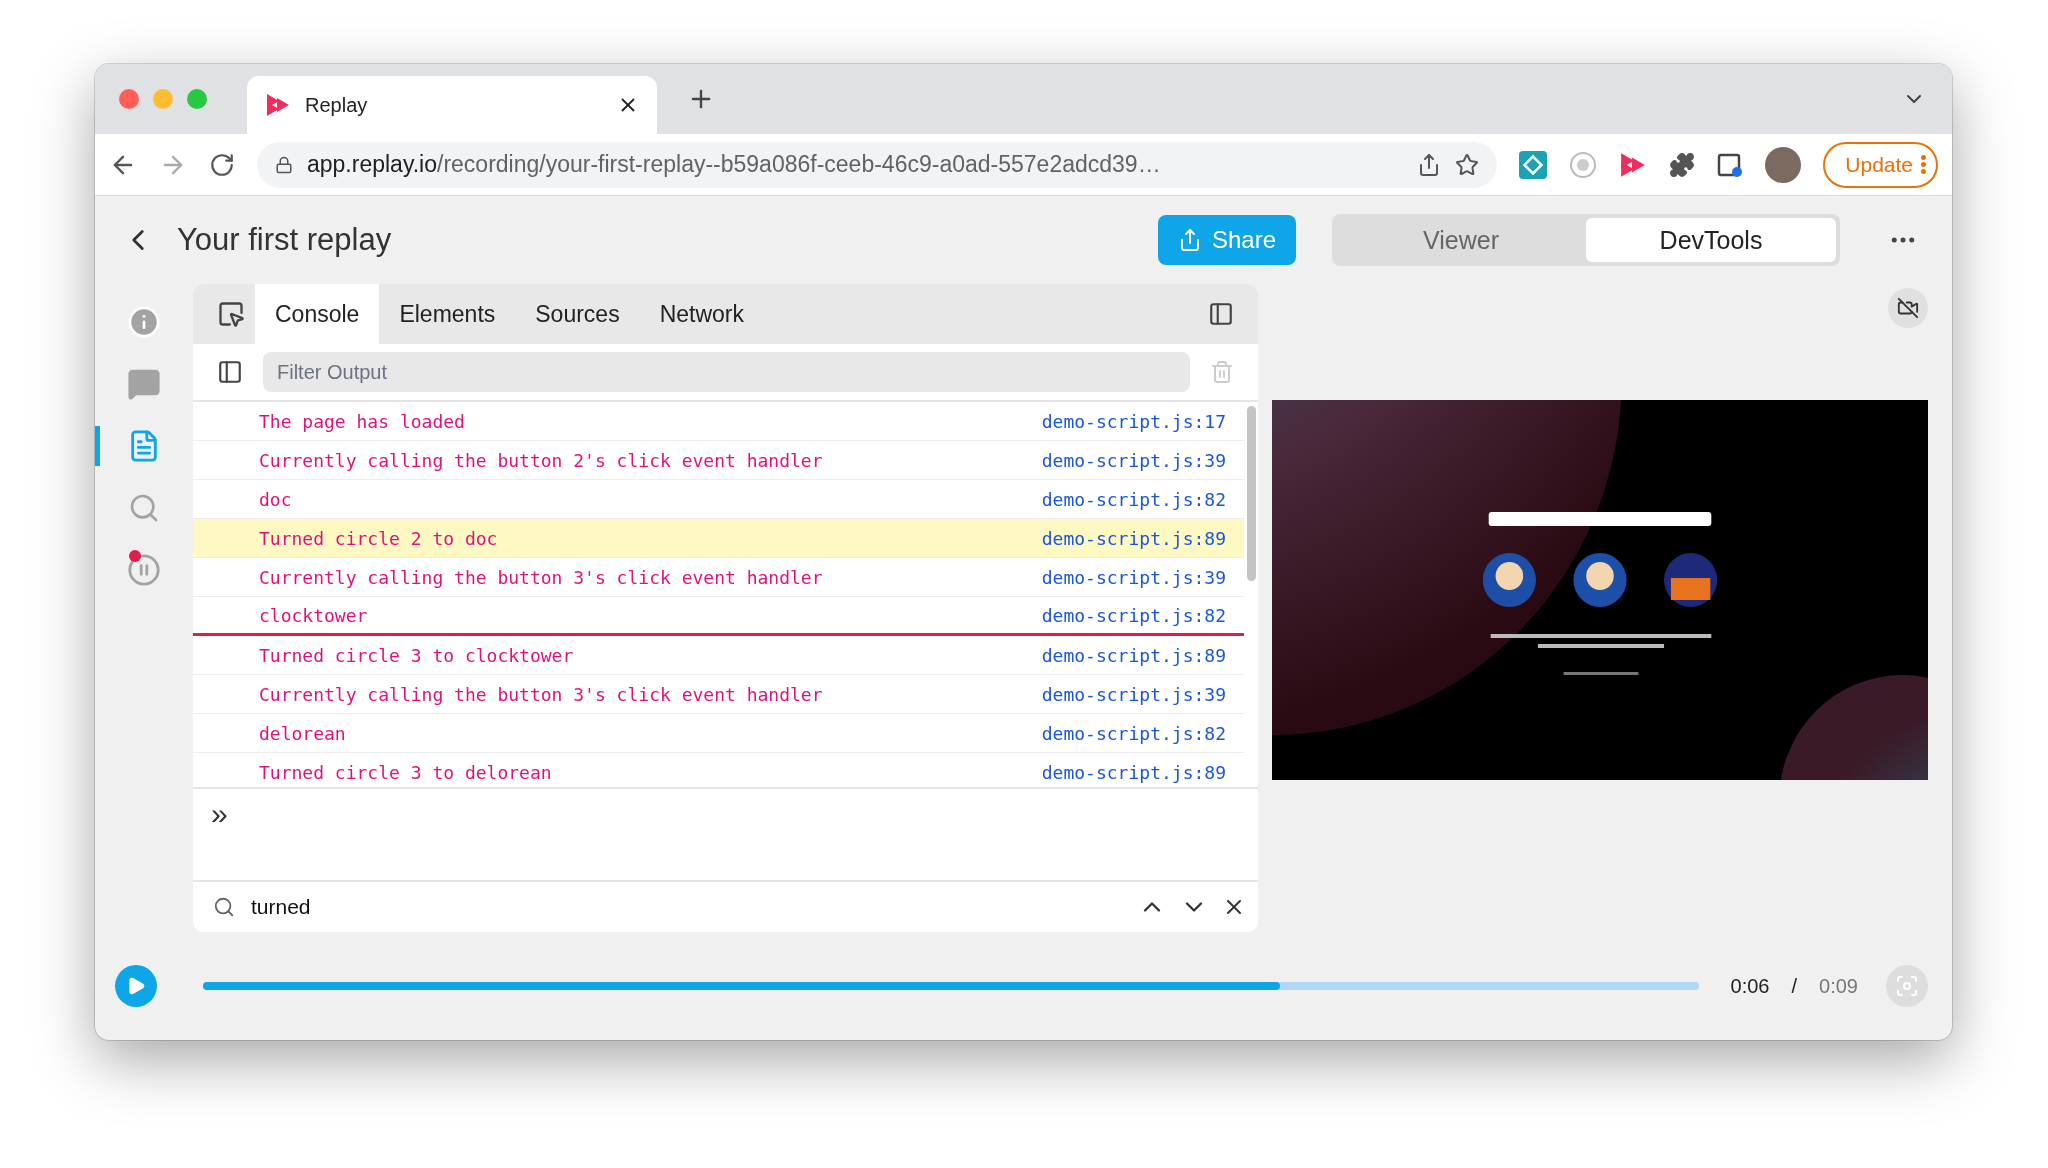 Image resolution: width=2048 pixels, height=1168 pixels. Describe the element at coordinates (1923, 165) in the screenshot. I see `more-icon` at that location.